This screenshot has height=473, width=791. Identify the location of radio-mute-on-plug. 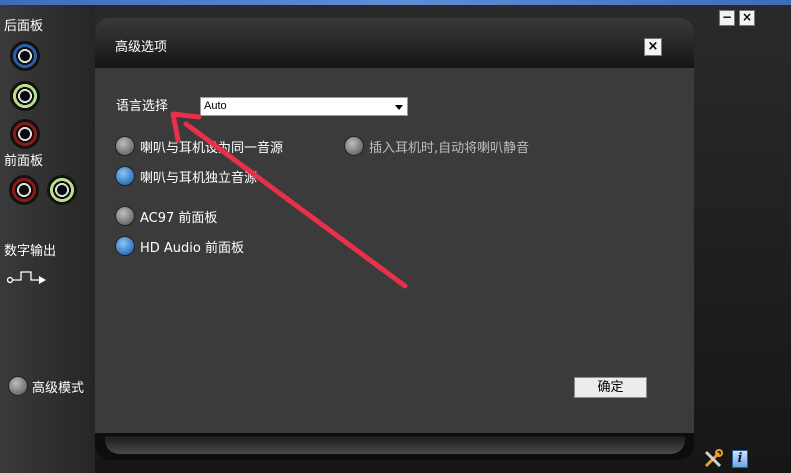
(354, 146).